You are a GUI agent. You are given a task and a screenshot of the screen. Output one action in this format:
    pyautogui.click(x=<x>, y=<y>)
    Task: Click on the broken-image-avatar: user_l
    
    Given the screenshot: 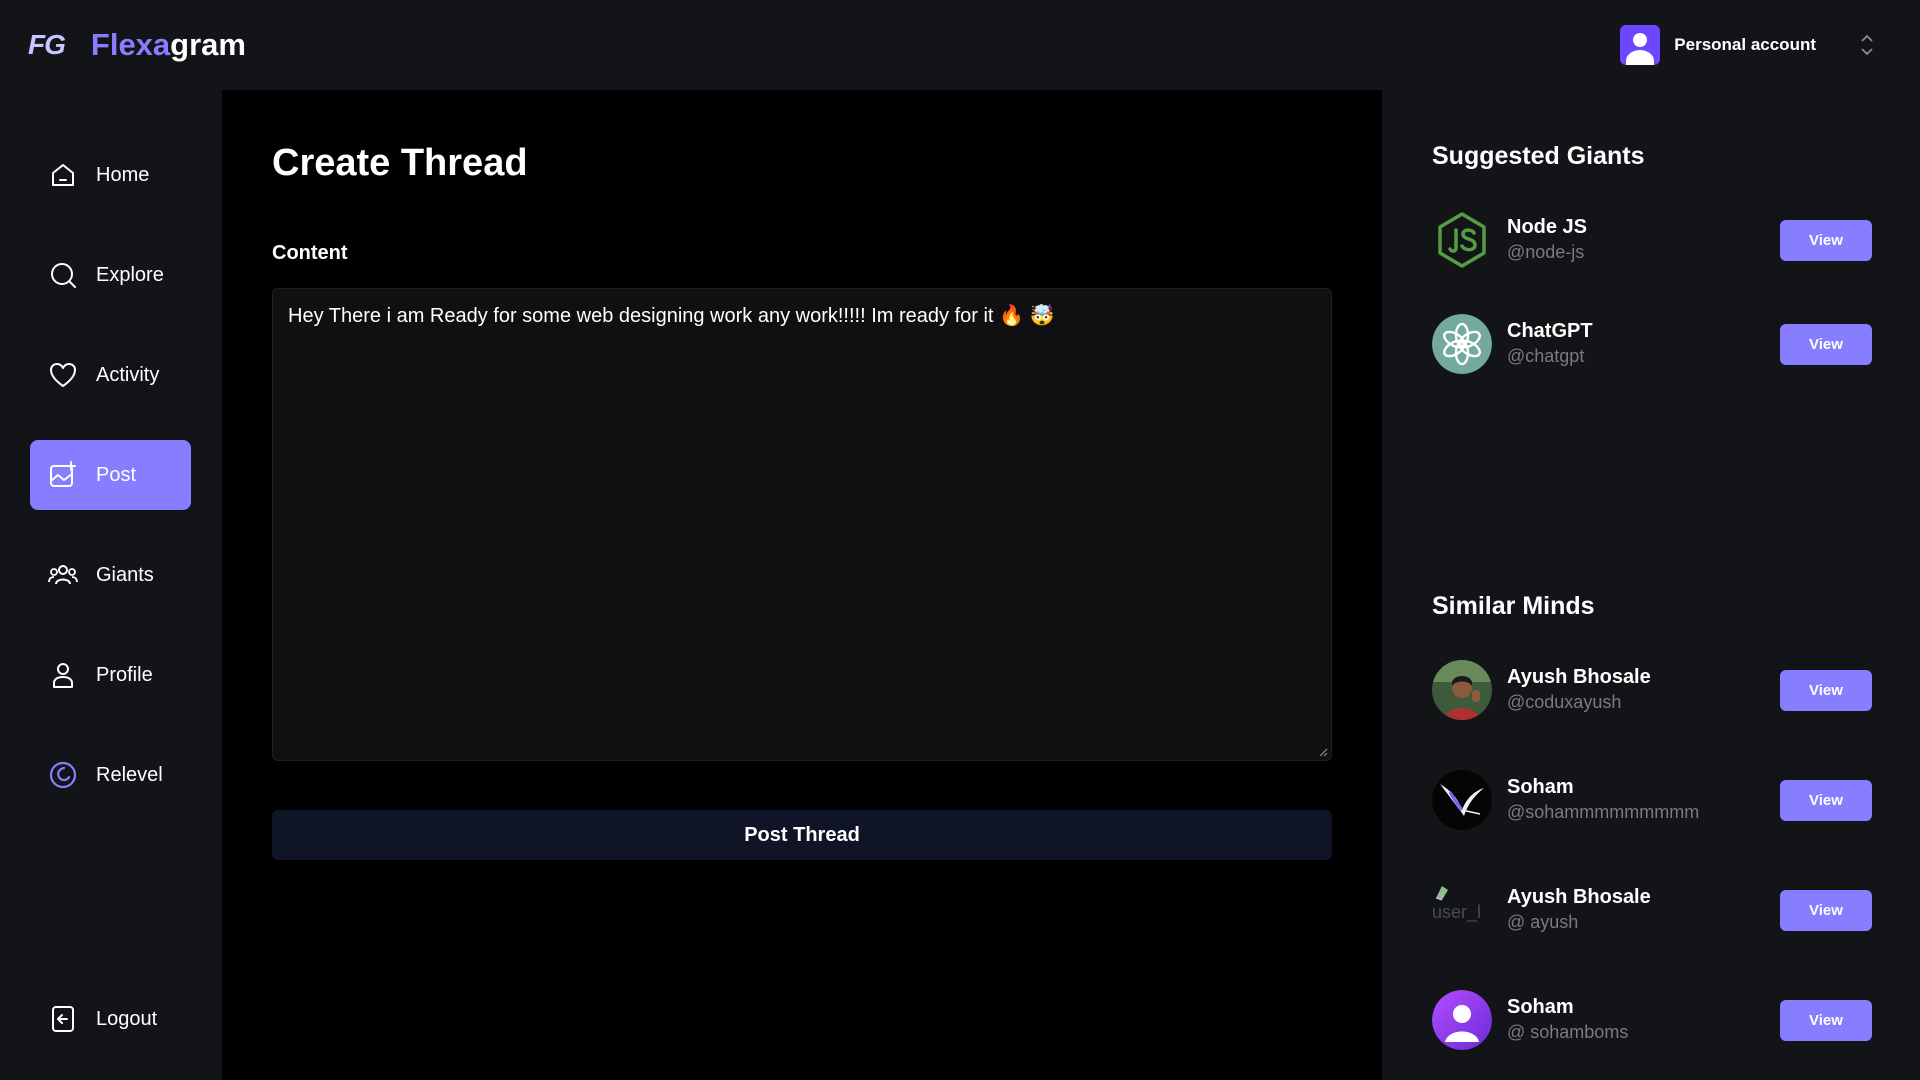 What is the action you would take?
    pyautogui.click(x=1462, y=910)
    